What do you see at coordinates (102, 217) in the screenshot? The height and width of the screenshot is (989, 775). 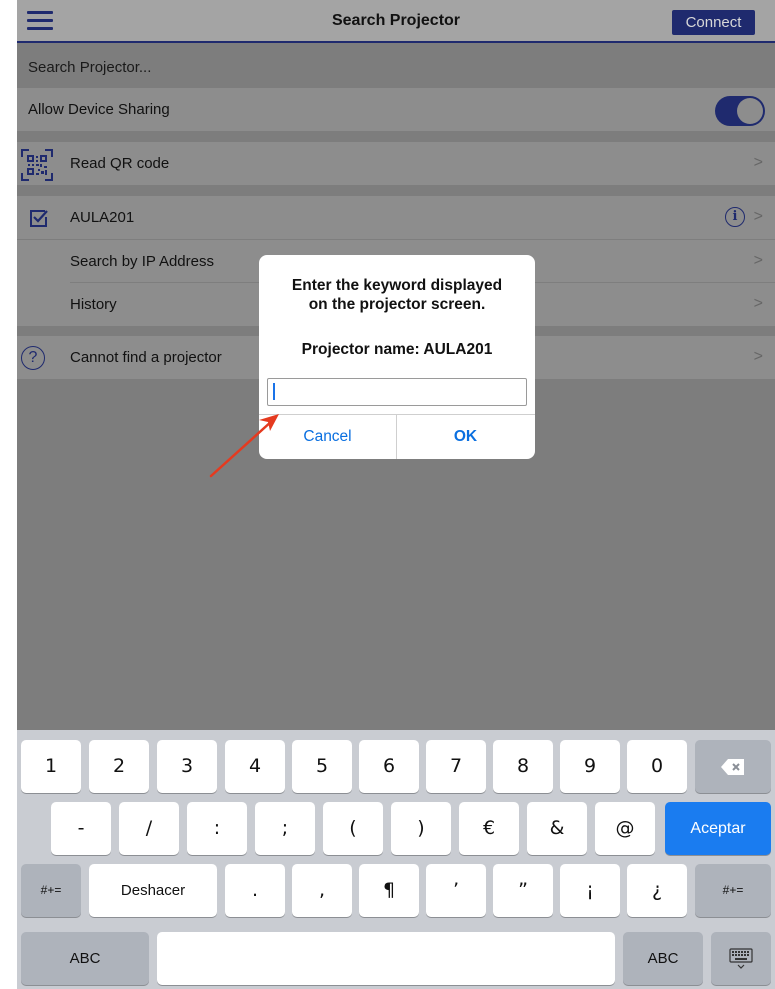 I see `projector-name-label: AULA201` at bounding box center [102, 217].